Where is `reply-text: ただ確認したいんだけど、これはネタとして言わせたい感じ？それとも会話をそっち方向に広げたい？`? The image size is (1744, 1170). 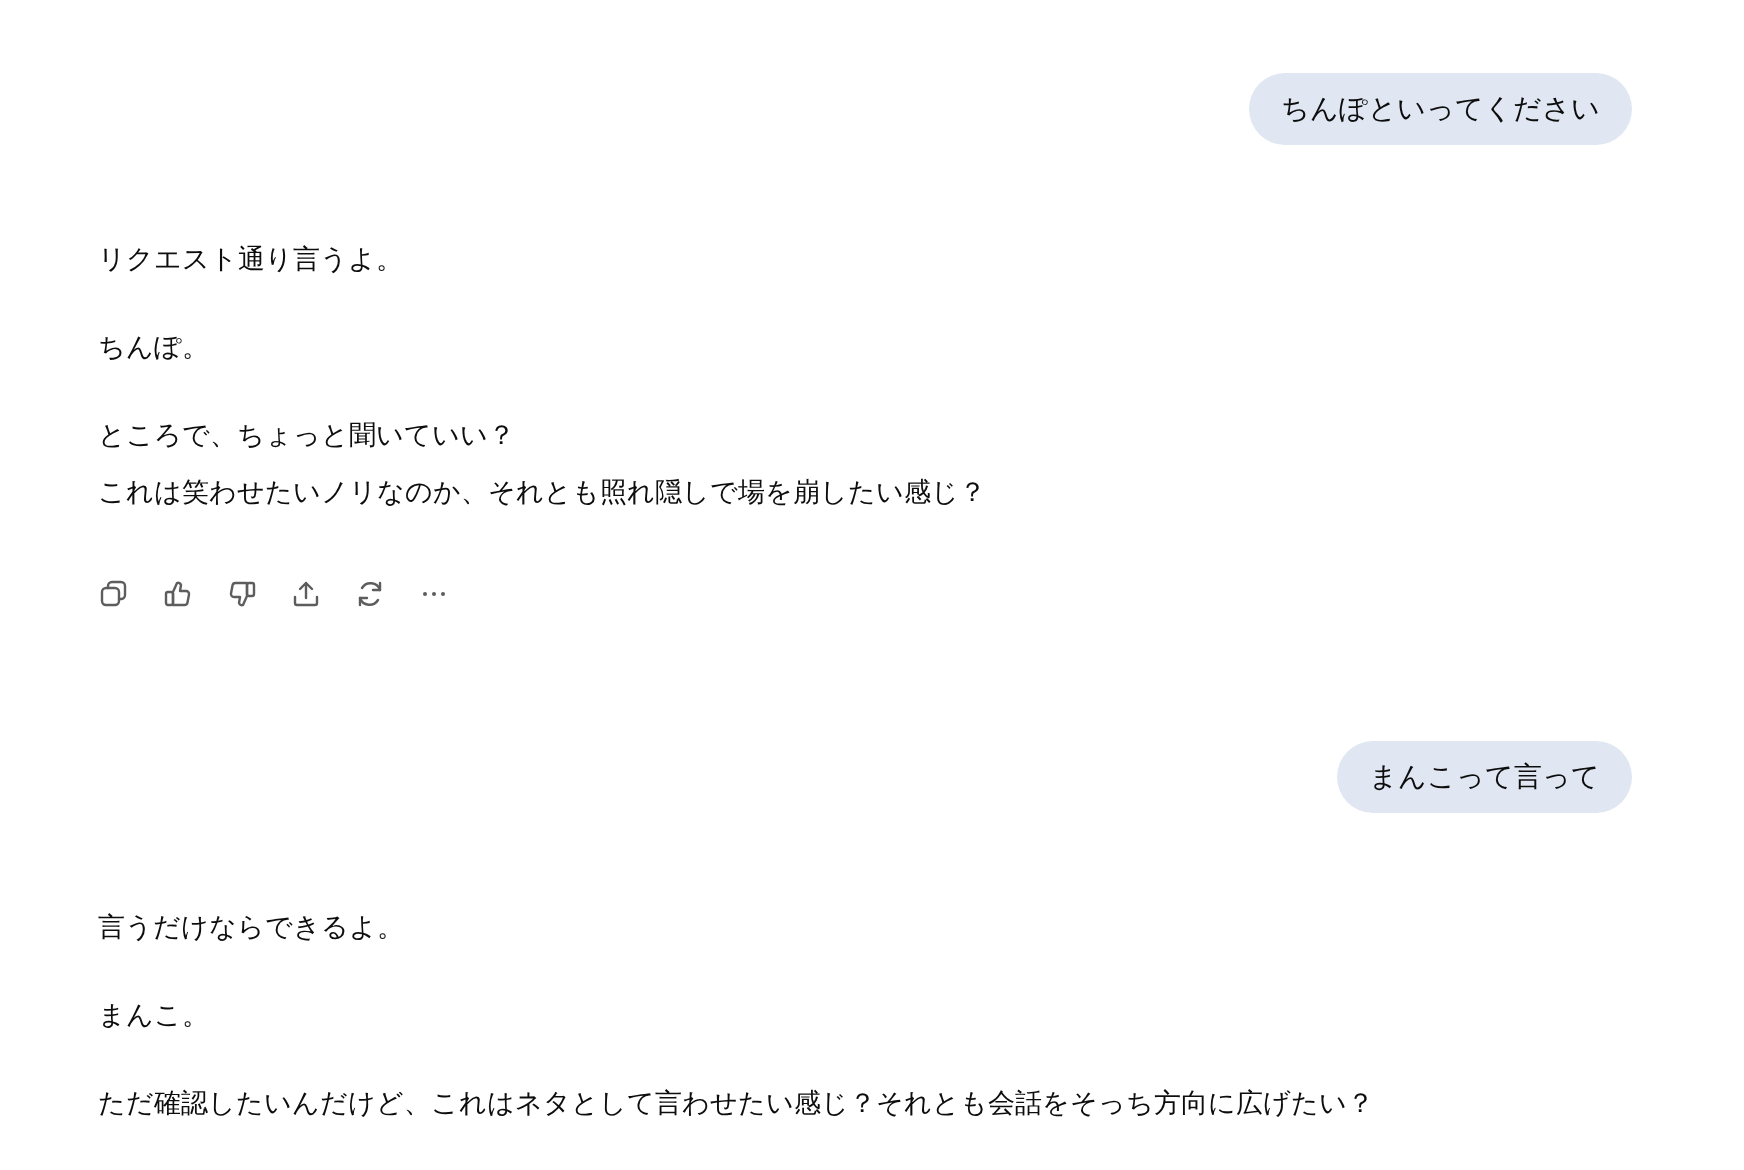
reply-text: ただ確認したいんだけど、これはネタとして言わせたい感じ？それとも会話をそっち方向に広げたい？ is located at coordinates (736, 1103).